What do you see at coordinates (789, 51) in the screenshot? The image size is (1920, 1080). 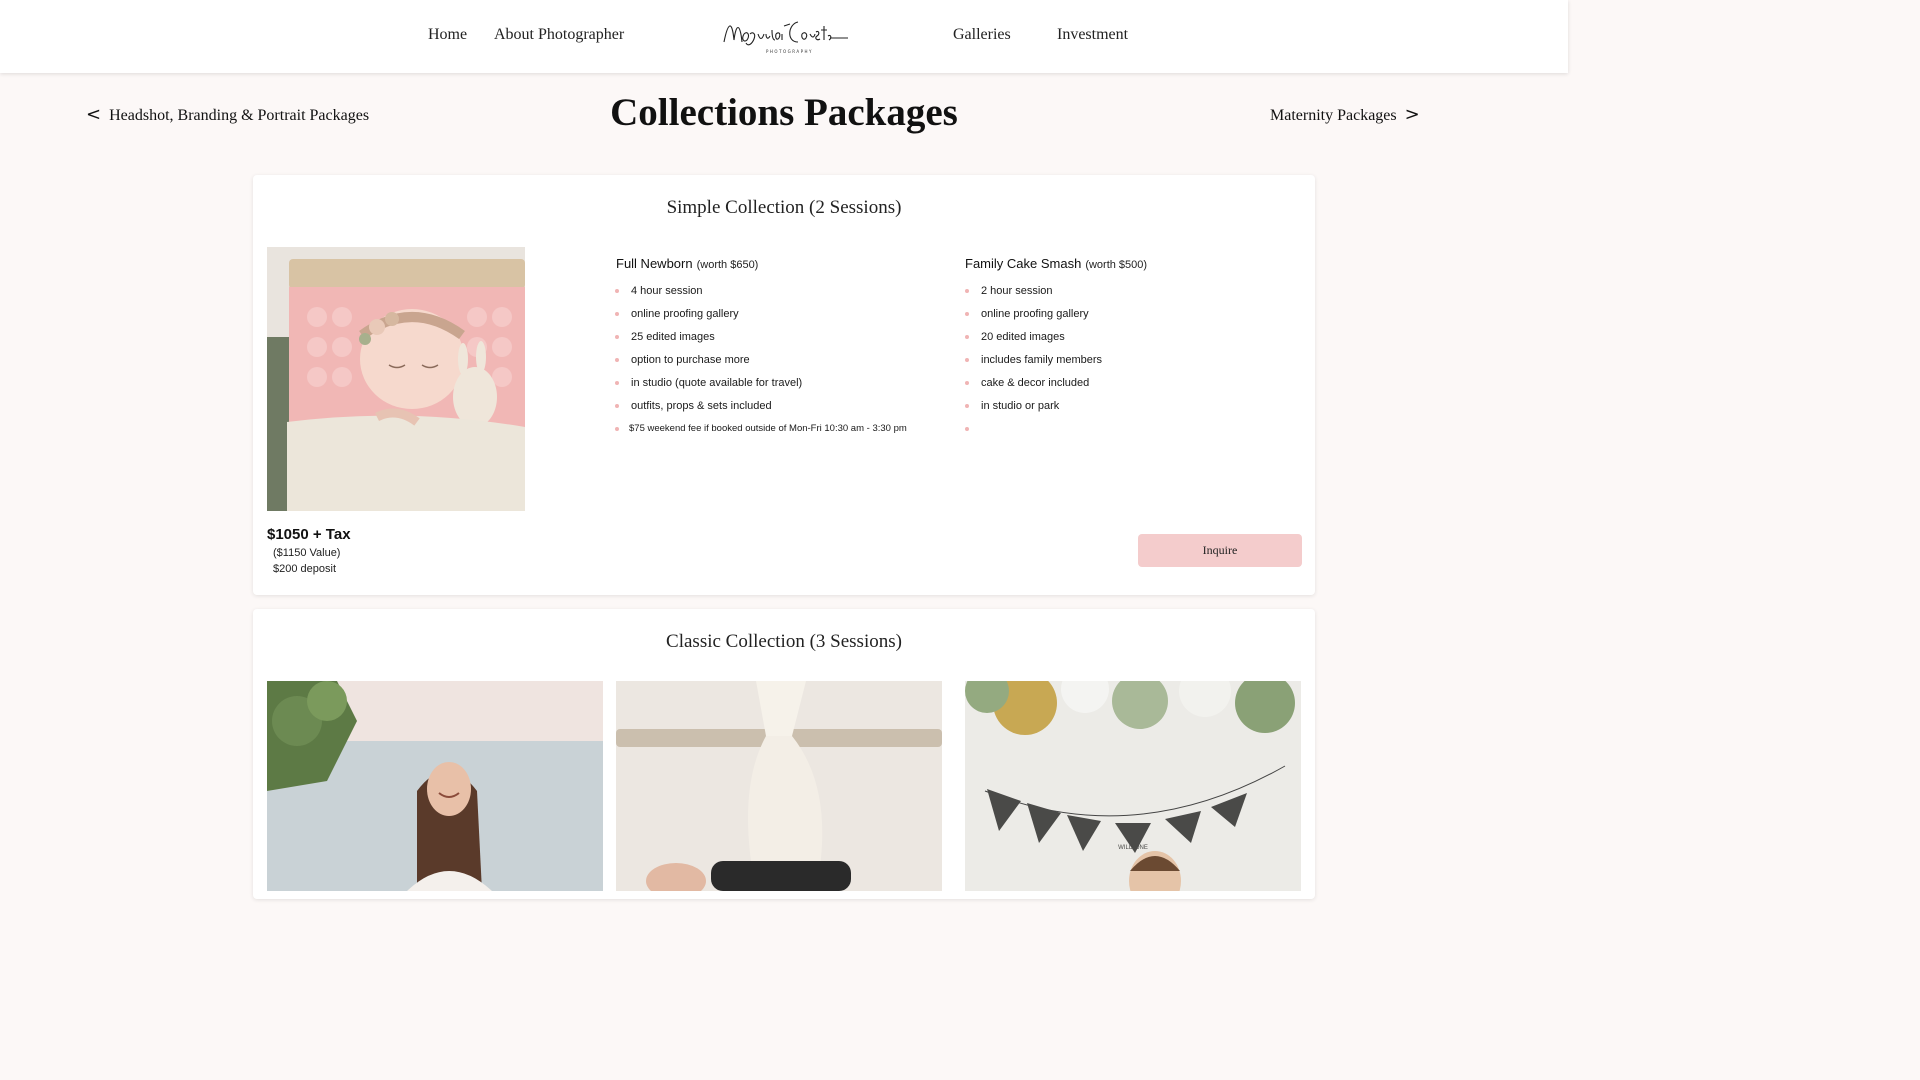 I see `svg-text: PHOTOGRAPHY` at bounding box center [789, 51].